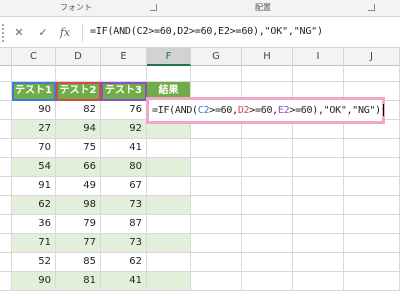 The image size is (400, 298). Describe the element at coordinates (372, 57) in the screenshot. I see `column-header-j: J` at that location.